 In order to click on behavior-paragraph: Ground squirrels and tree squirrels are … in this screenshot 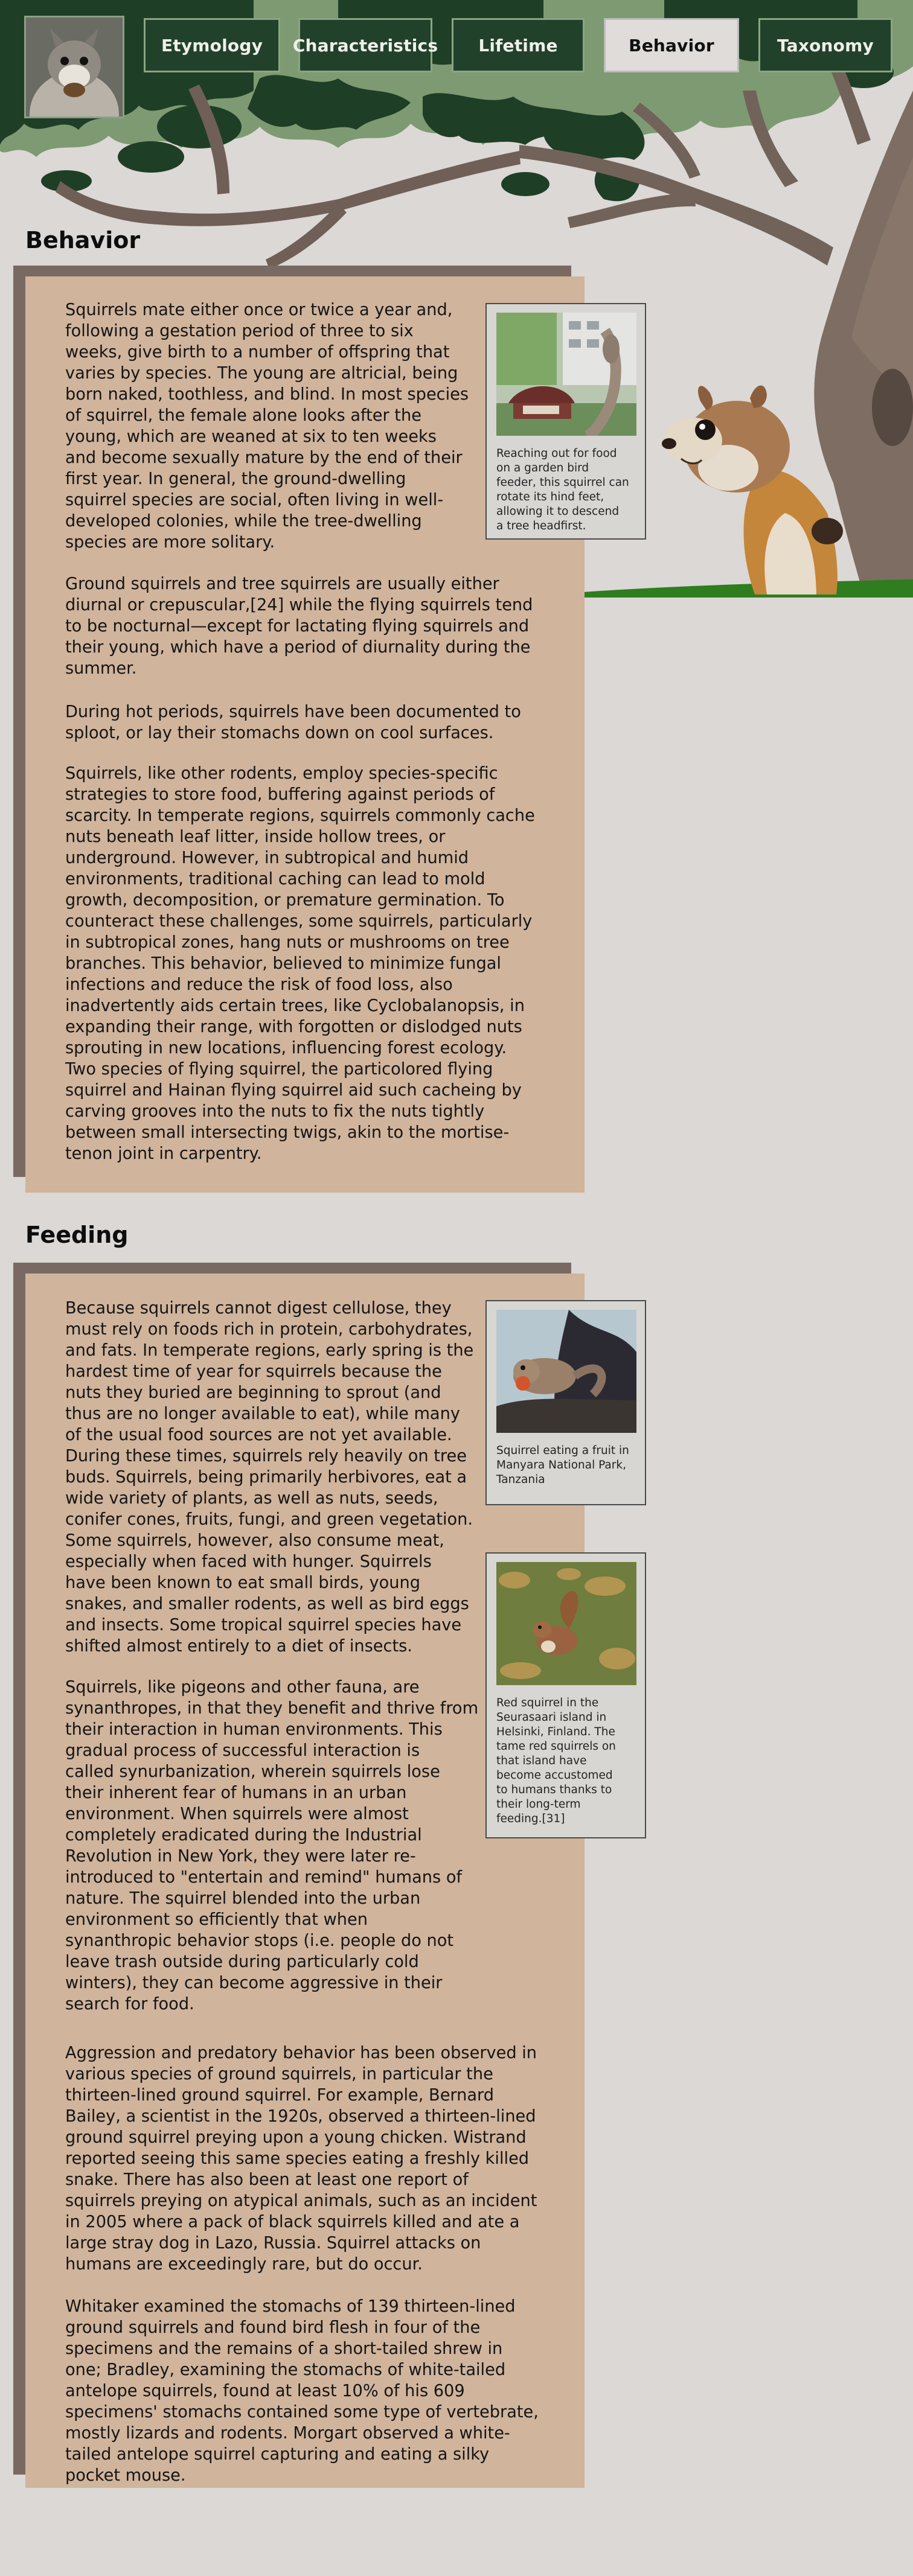, I will do `click(299, 626)`.